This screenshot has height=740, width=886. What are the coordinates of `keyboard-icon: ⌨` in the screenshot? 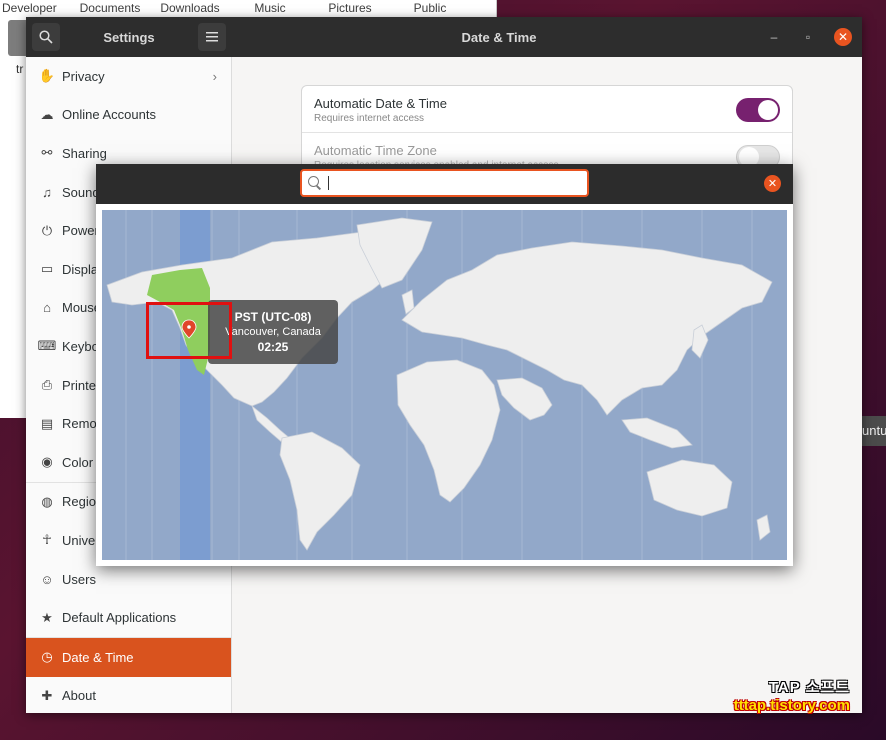 It's located at (47, 346).